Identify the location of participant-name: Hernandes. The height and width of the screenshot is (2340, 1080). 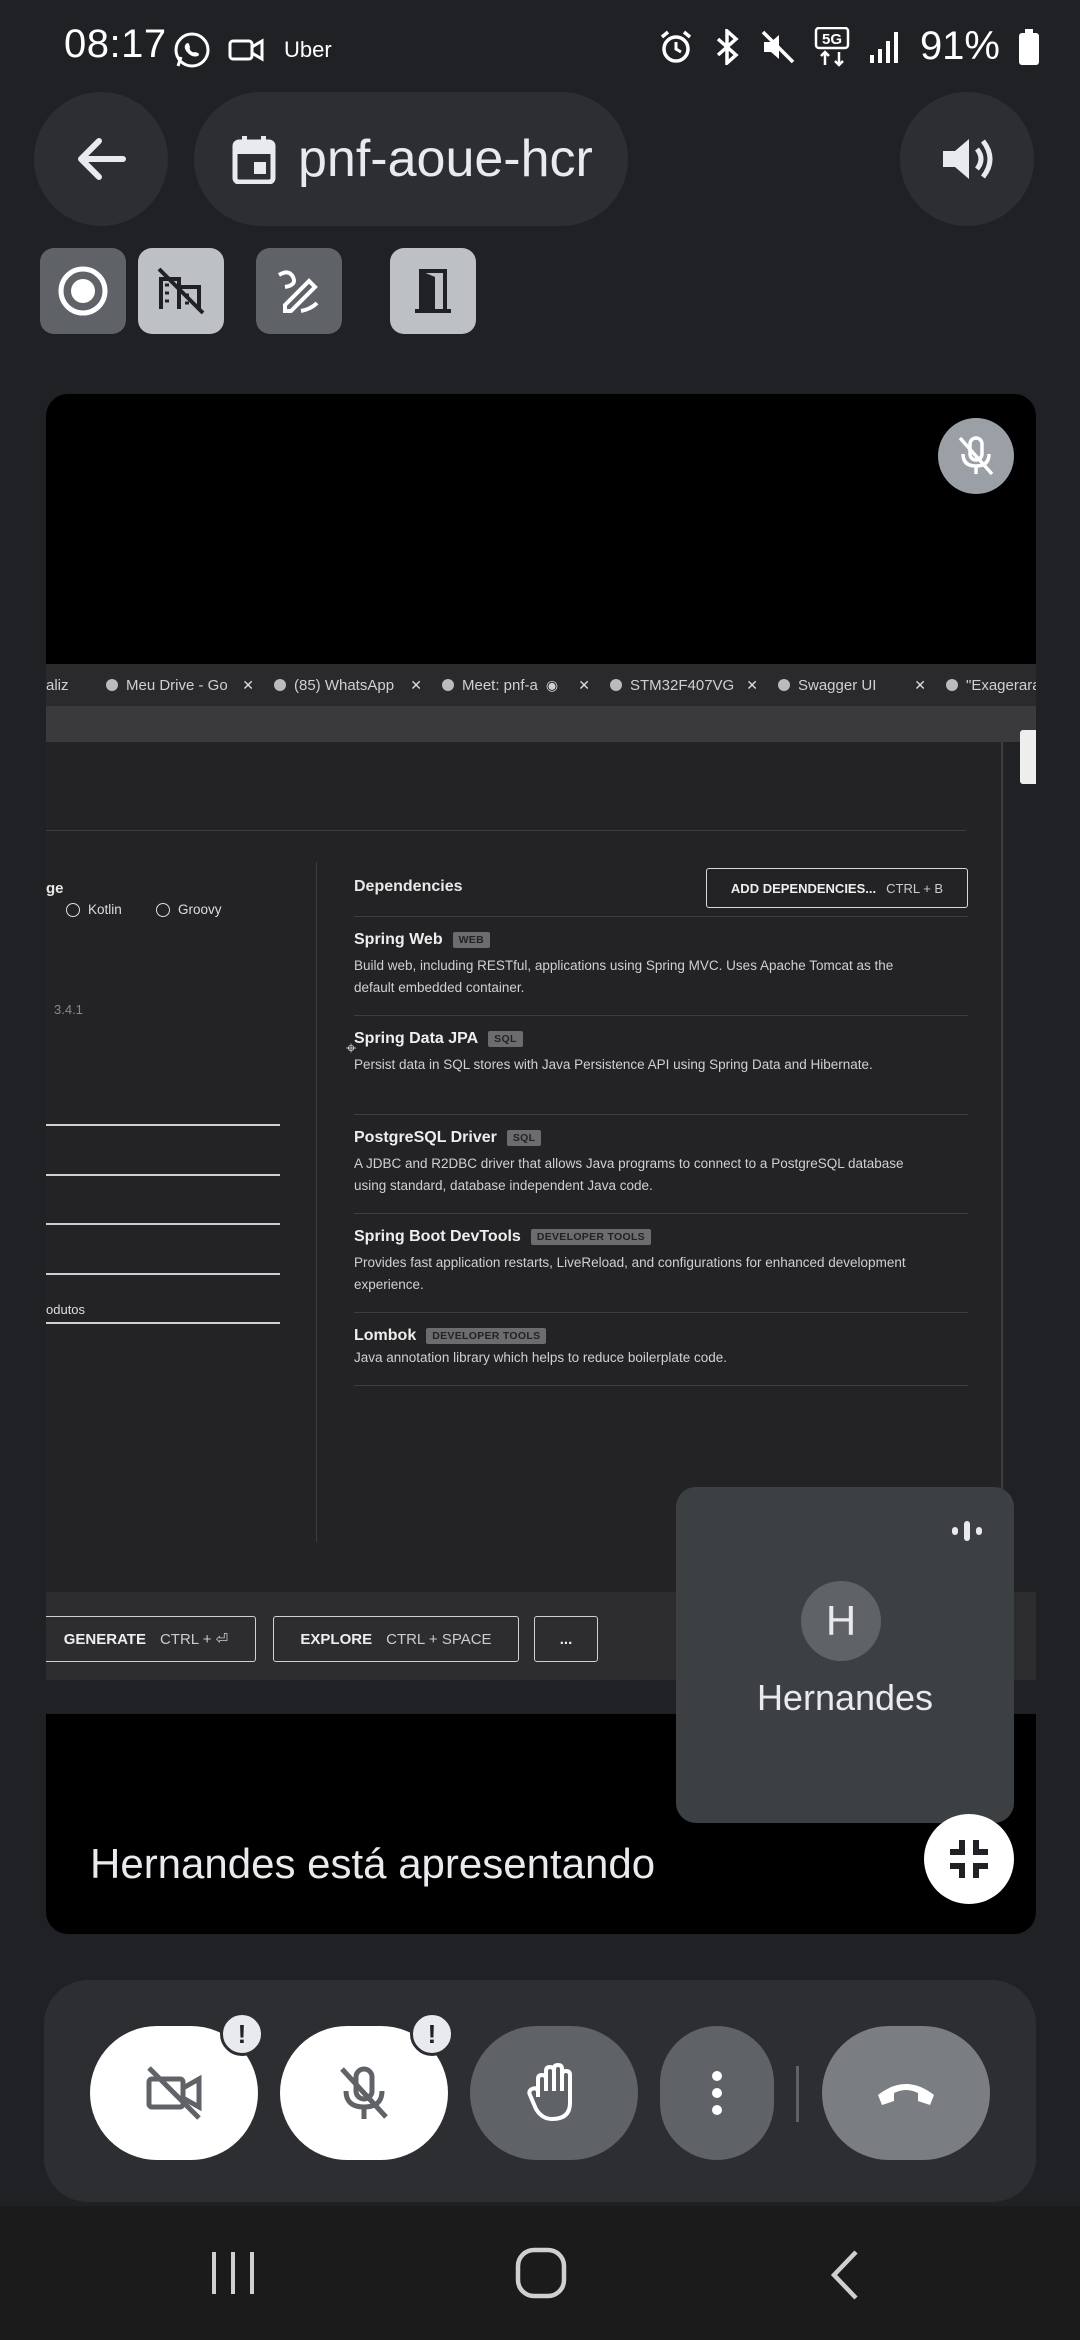
(845, 1697).